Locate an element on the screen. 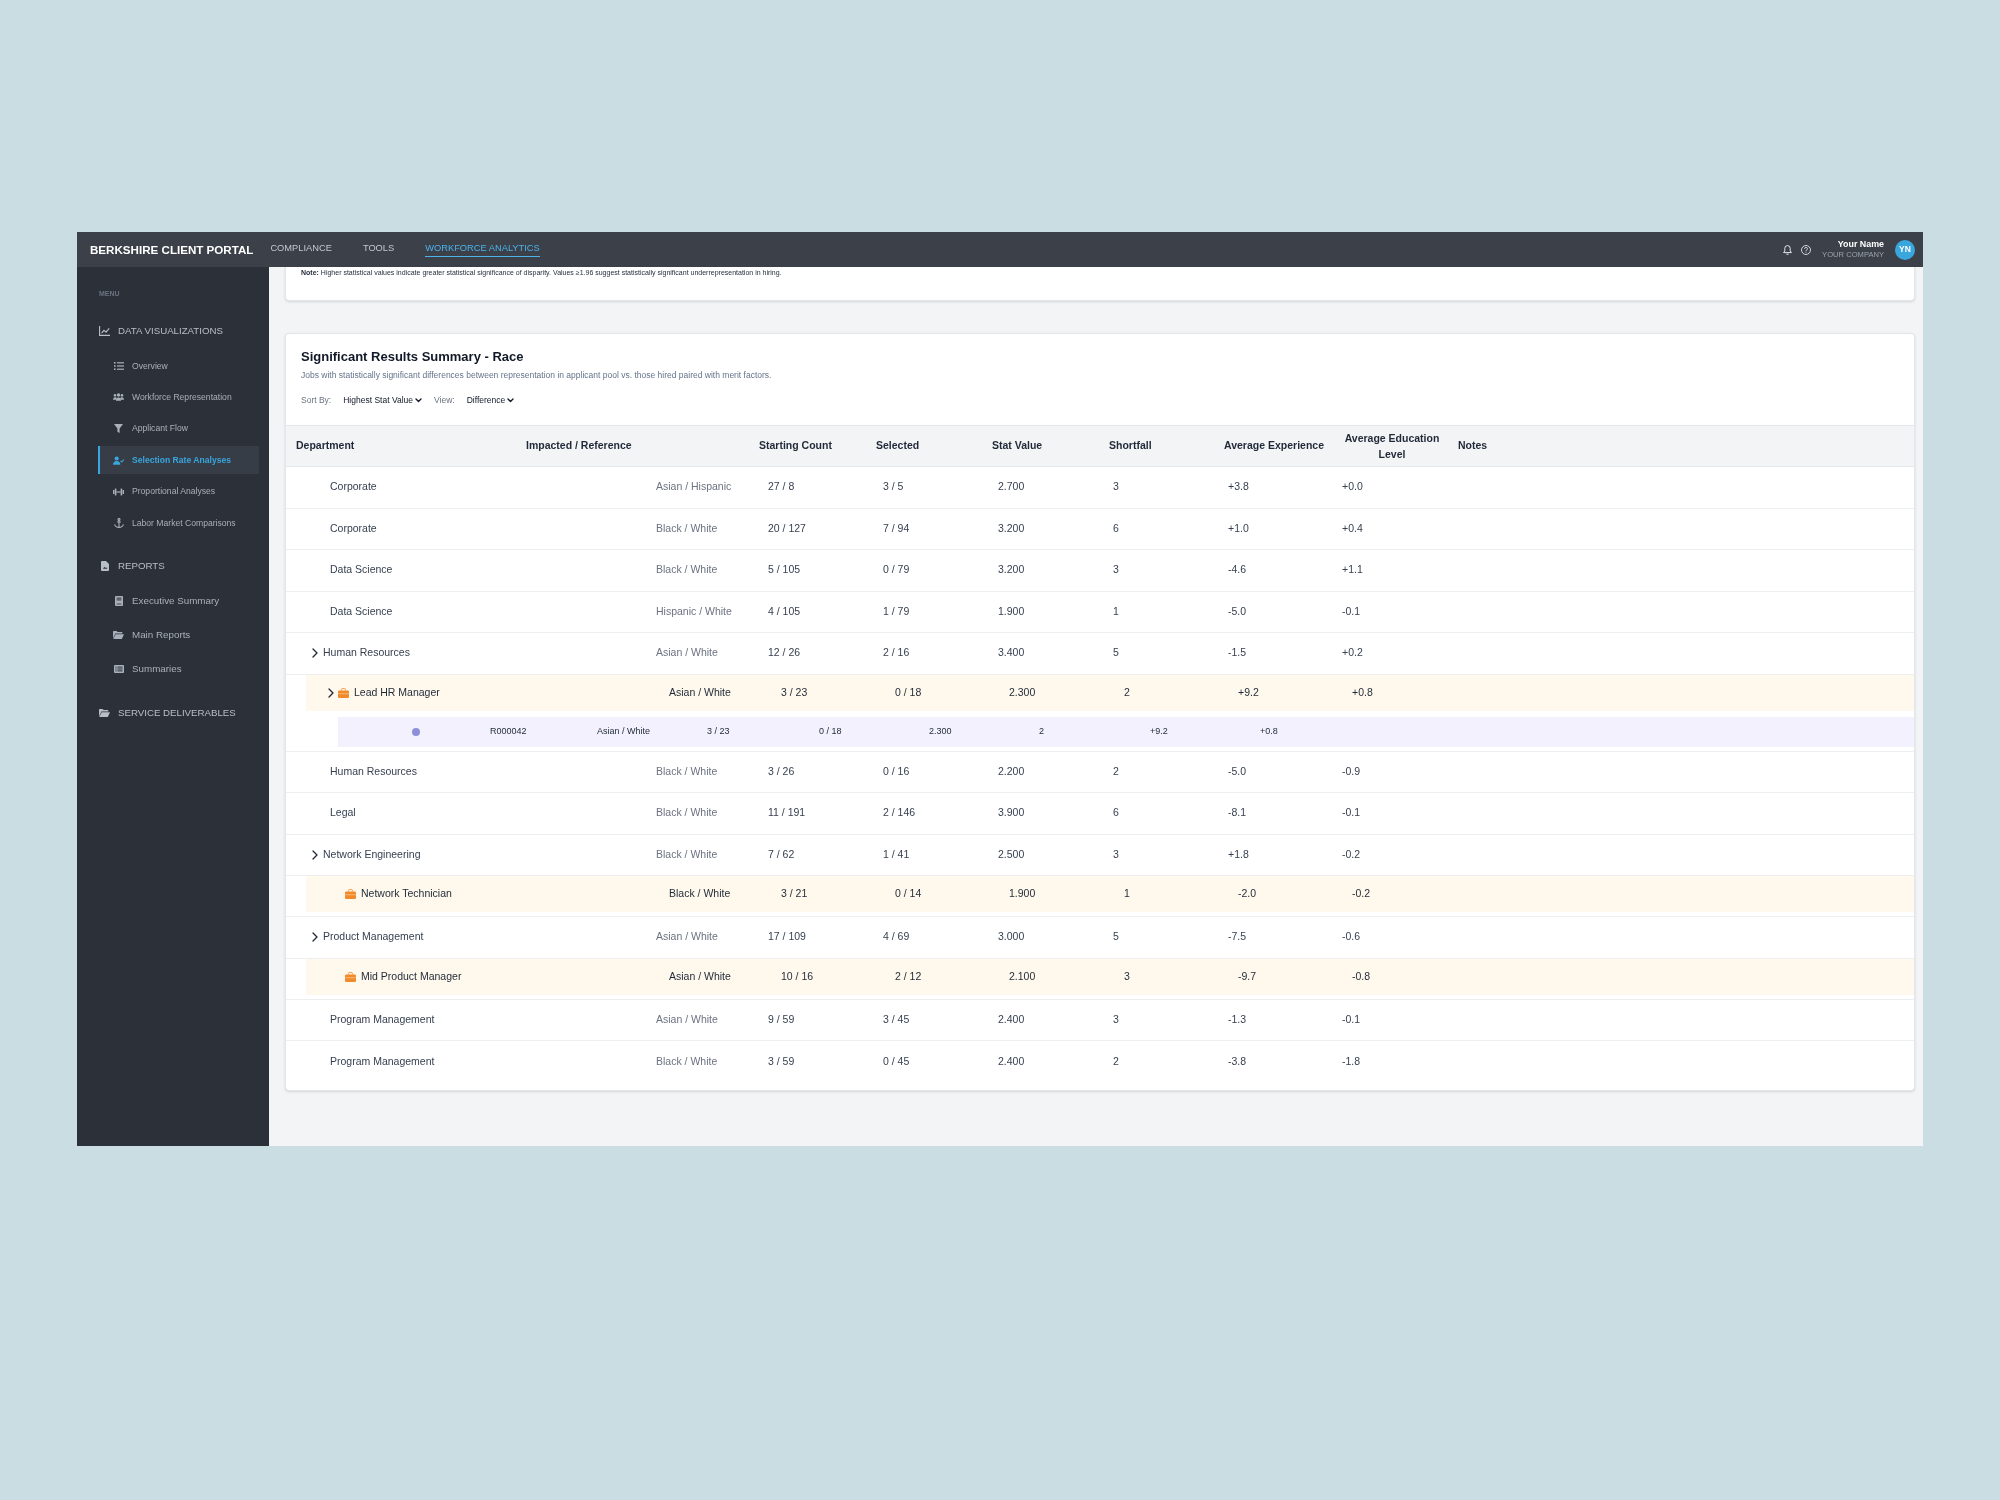 The height and width of the screenshot is (1500, 2000). sidebar-item: Overview is located at coordinates (178, 366).